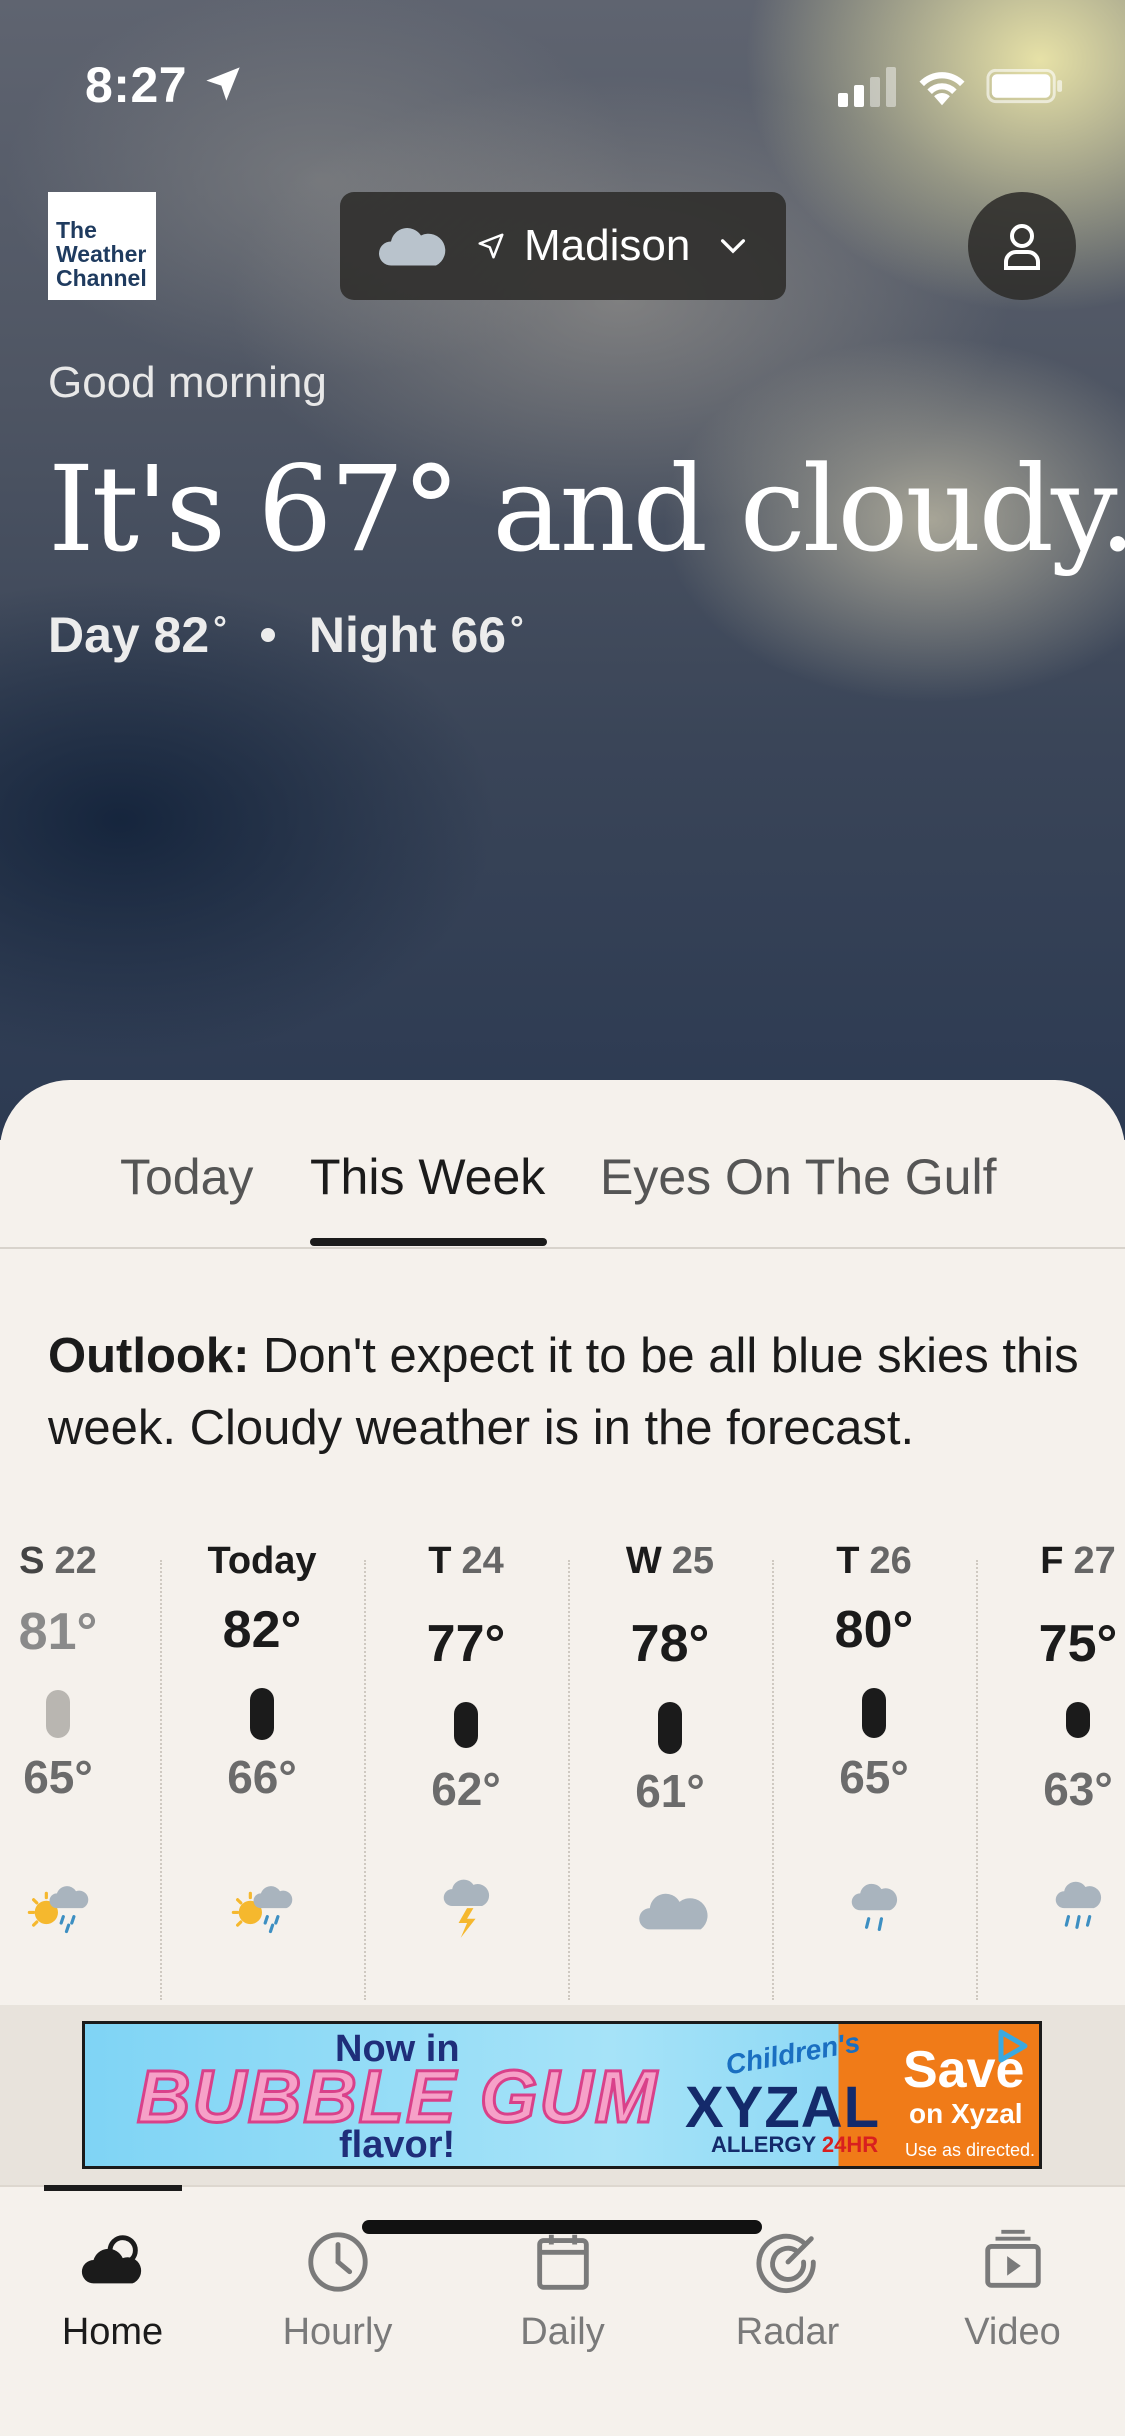  I want to click on light-rain-icon, so click(874, 1907).